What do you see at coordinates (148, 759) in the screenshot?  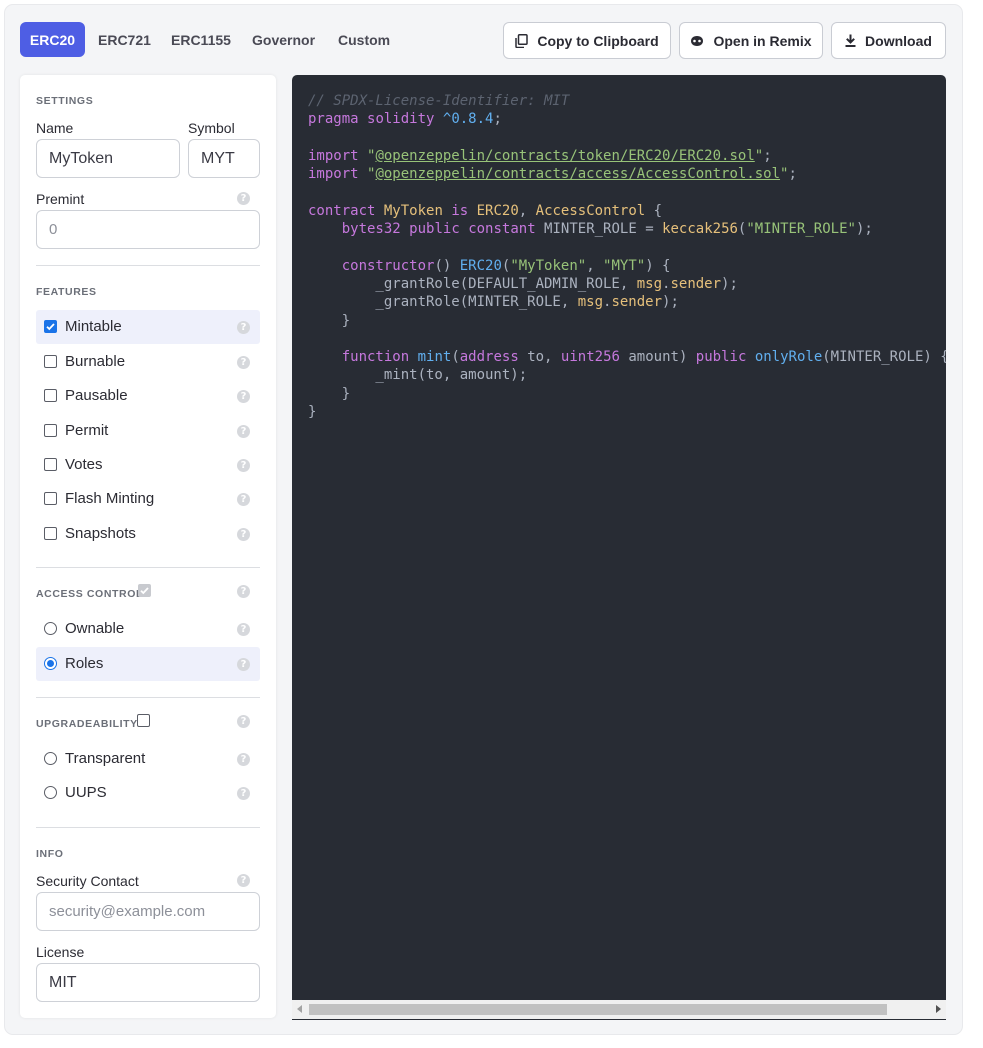 I see `upgrade-transparent: Transparent ?` at bounding box center [148, 759].